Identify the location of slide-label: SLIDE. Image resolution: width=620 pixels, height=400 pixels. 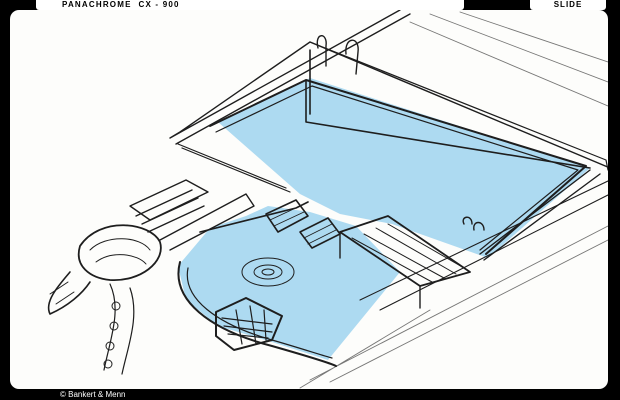
(568, 5).